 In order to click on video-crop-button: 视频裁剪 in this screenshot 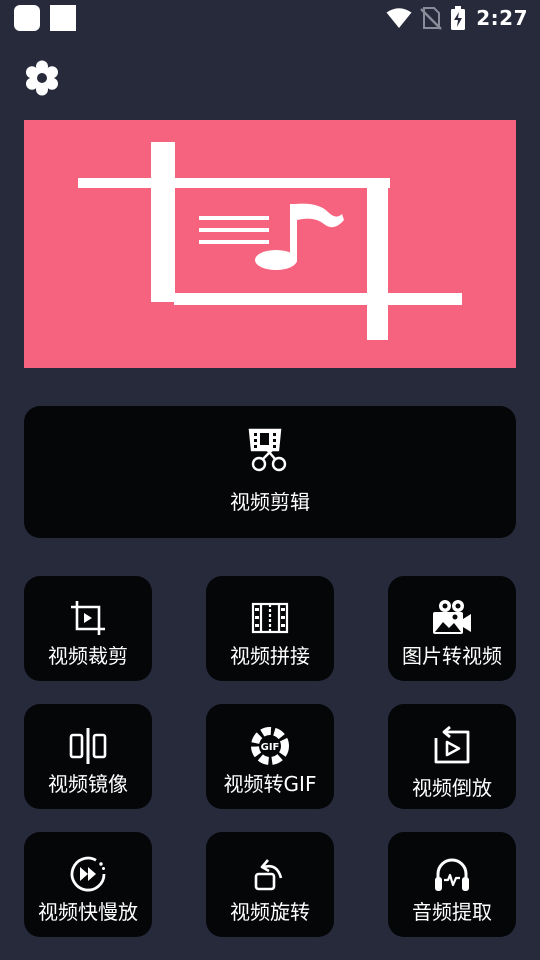, I will do `click(88, 628)`.